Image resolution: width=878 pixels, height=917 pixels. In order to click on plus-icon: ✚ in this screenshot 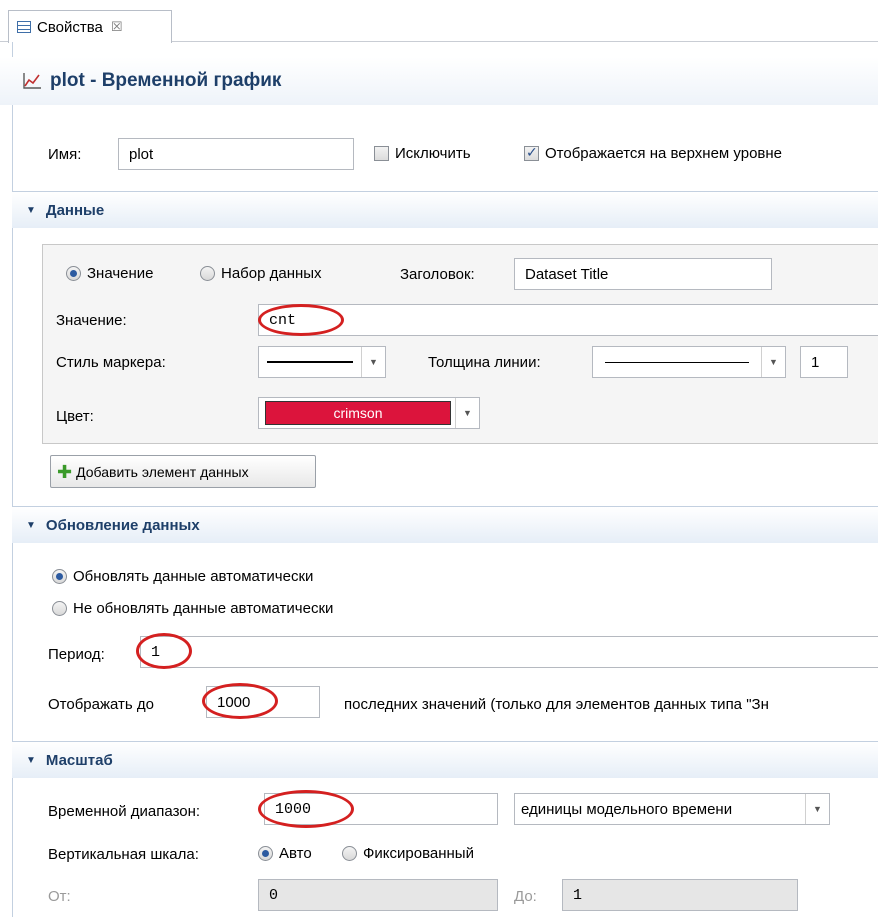, I will do `click(65, 471)`.